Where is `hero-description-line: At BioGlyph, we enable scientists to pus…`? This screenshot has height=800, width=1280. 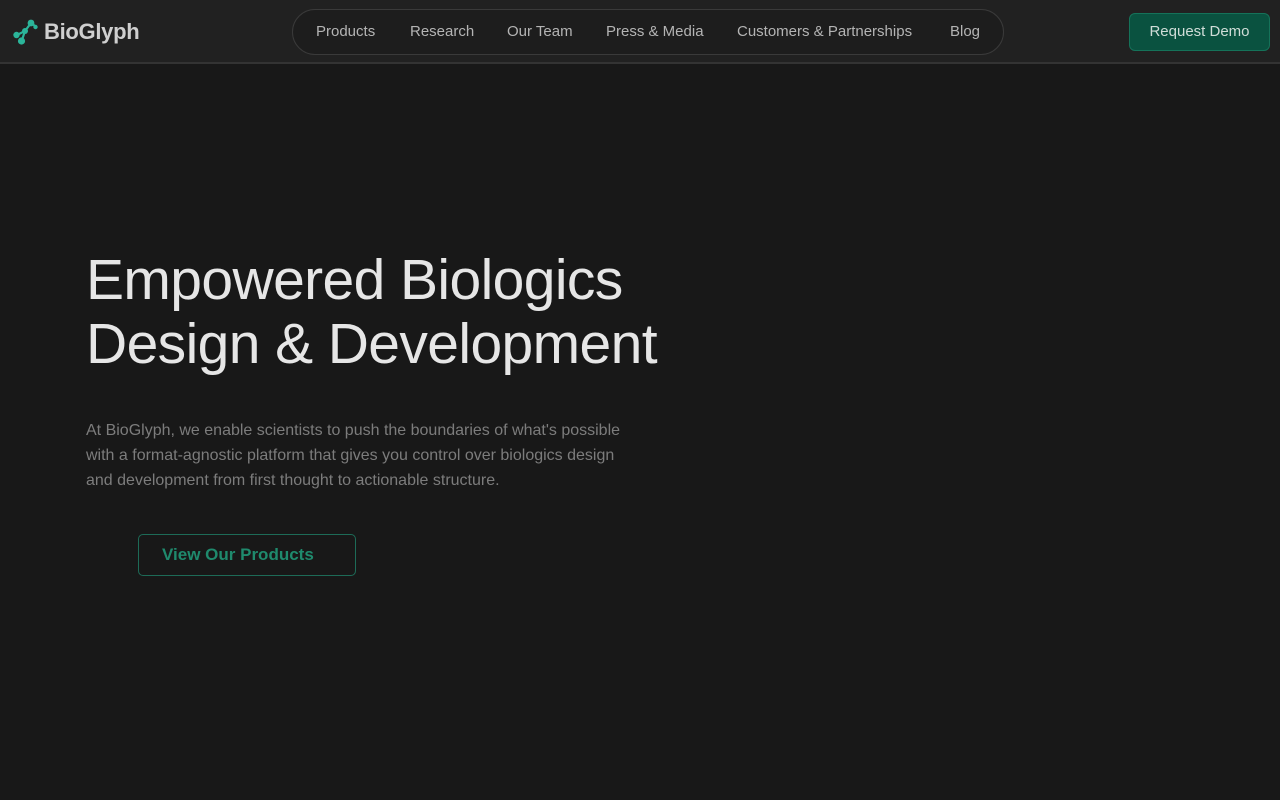
hero-description-line: At BioGlyph, we enable scientists to pus… is located at coordinates (353, 430).